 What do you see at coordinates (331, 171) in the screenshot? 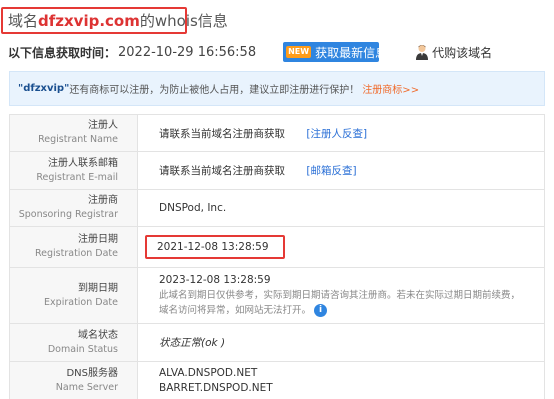
I see `email-reverse-link: [邮箱反查]` at bounding box center [331, 171].